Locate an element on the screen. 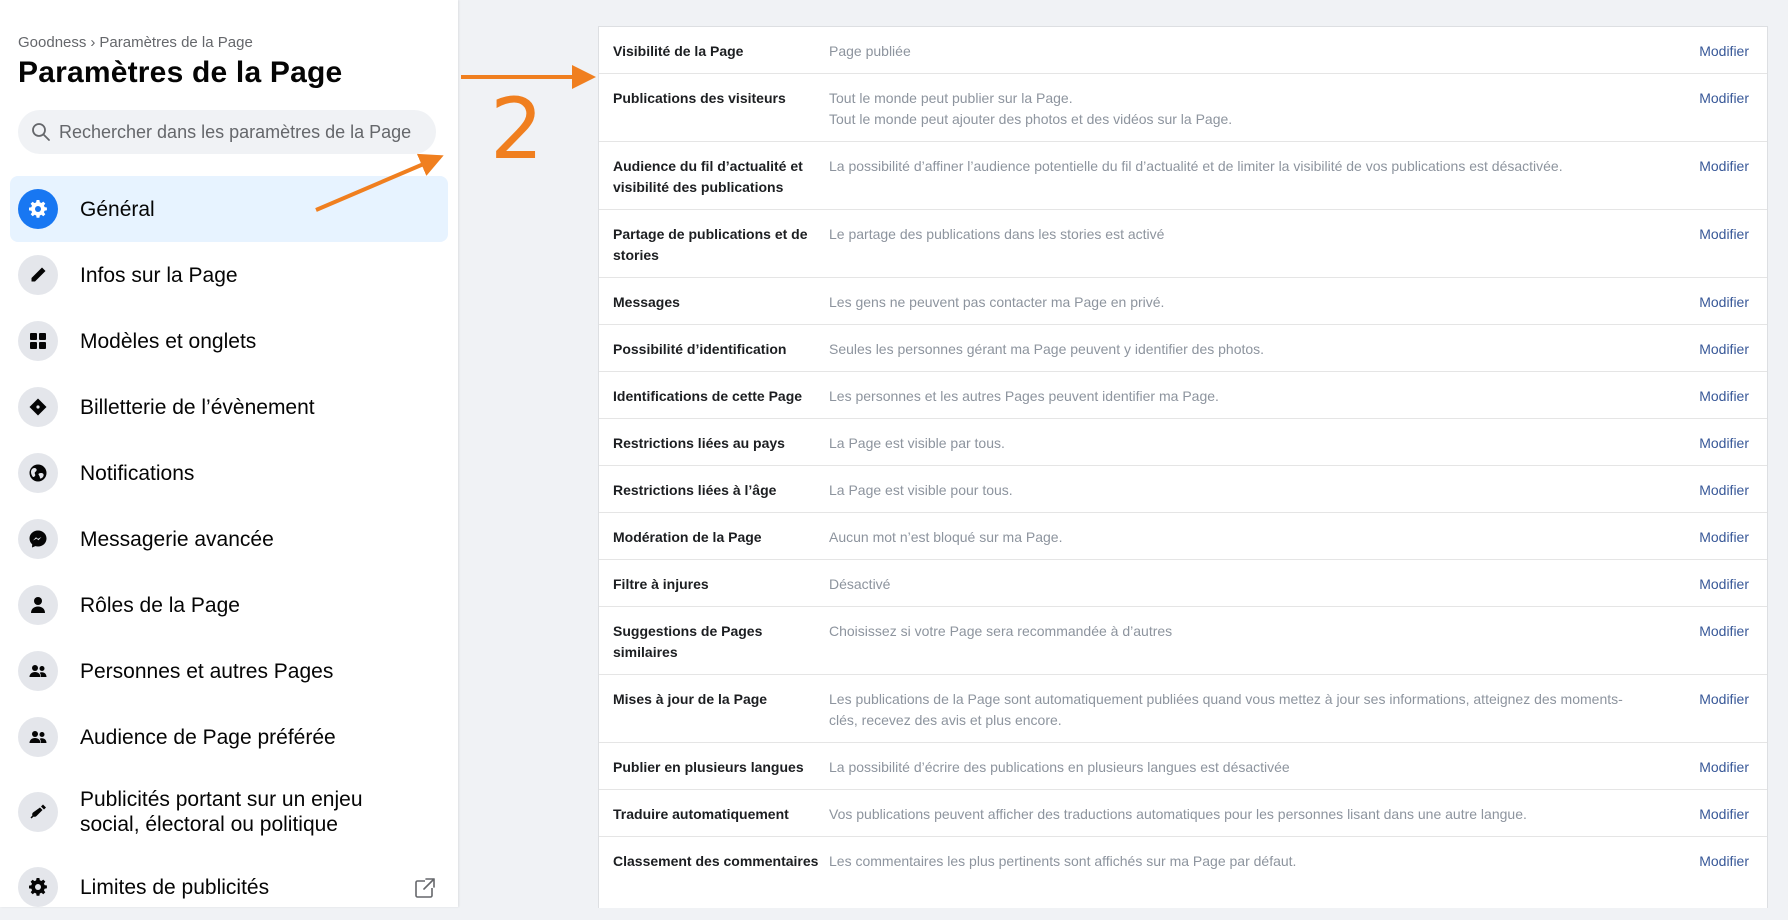  sidebar-item-advanced-messaging: Messagerie avancée is located at coordinates (229, 539).